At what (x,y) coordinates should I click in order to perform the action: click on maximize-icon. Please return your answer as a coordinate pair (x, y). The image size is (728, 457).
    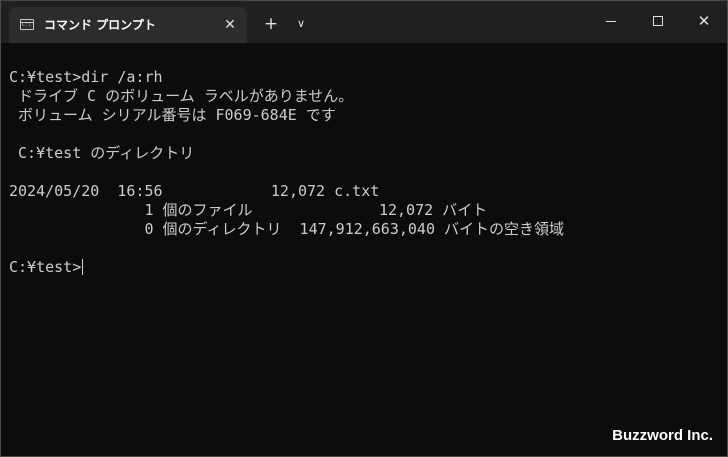
    Looking at the image, I should click on (658, 21).